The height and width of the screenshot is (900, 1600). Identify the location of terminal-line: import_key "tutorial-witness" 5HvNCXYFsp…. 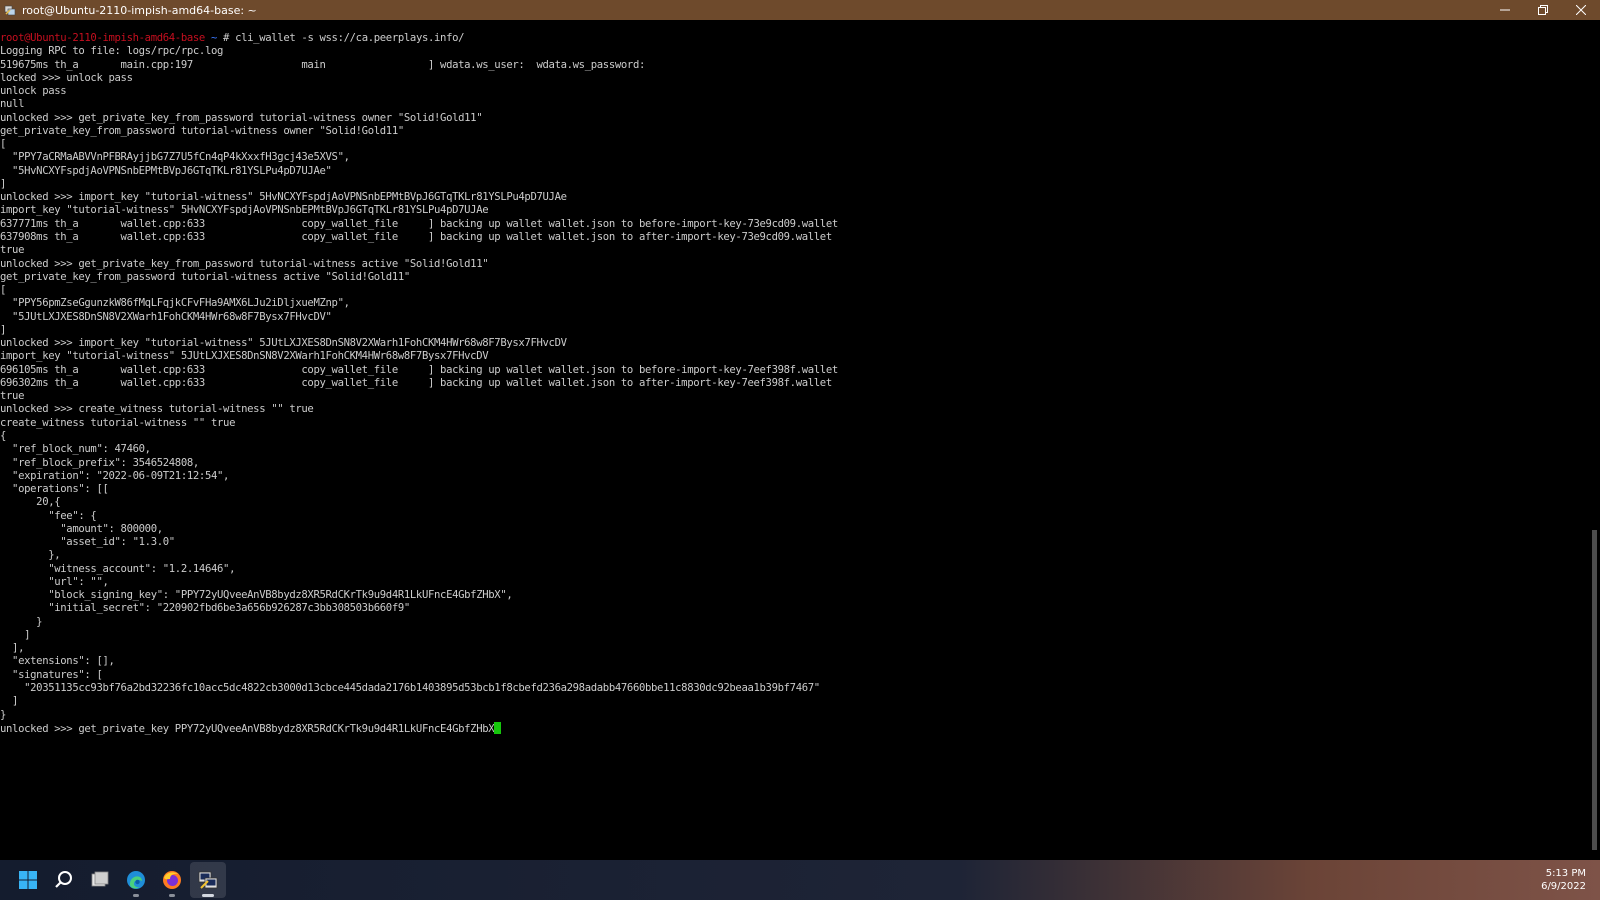
(794, 210).